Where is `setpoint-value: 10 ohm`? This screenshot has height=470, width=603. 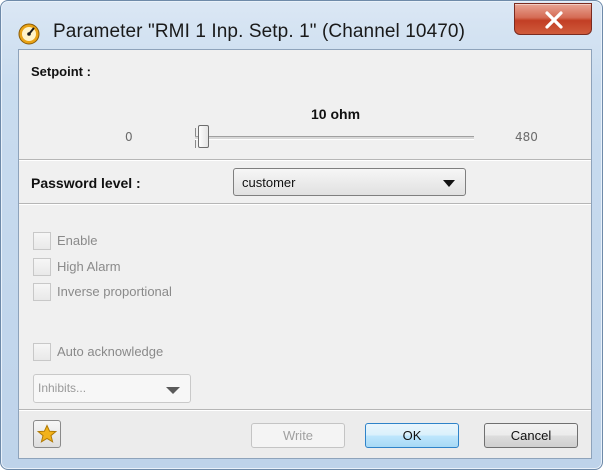
setpoint-value: 10 ohm is located at coordinates (336, 114).